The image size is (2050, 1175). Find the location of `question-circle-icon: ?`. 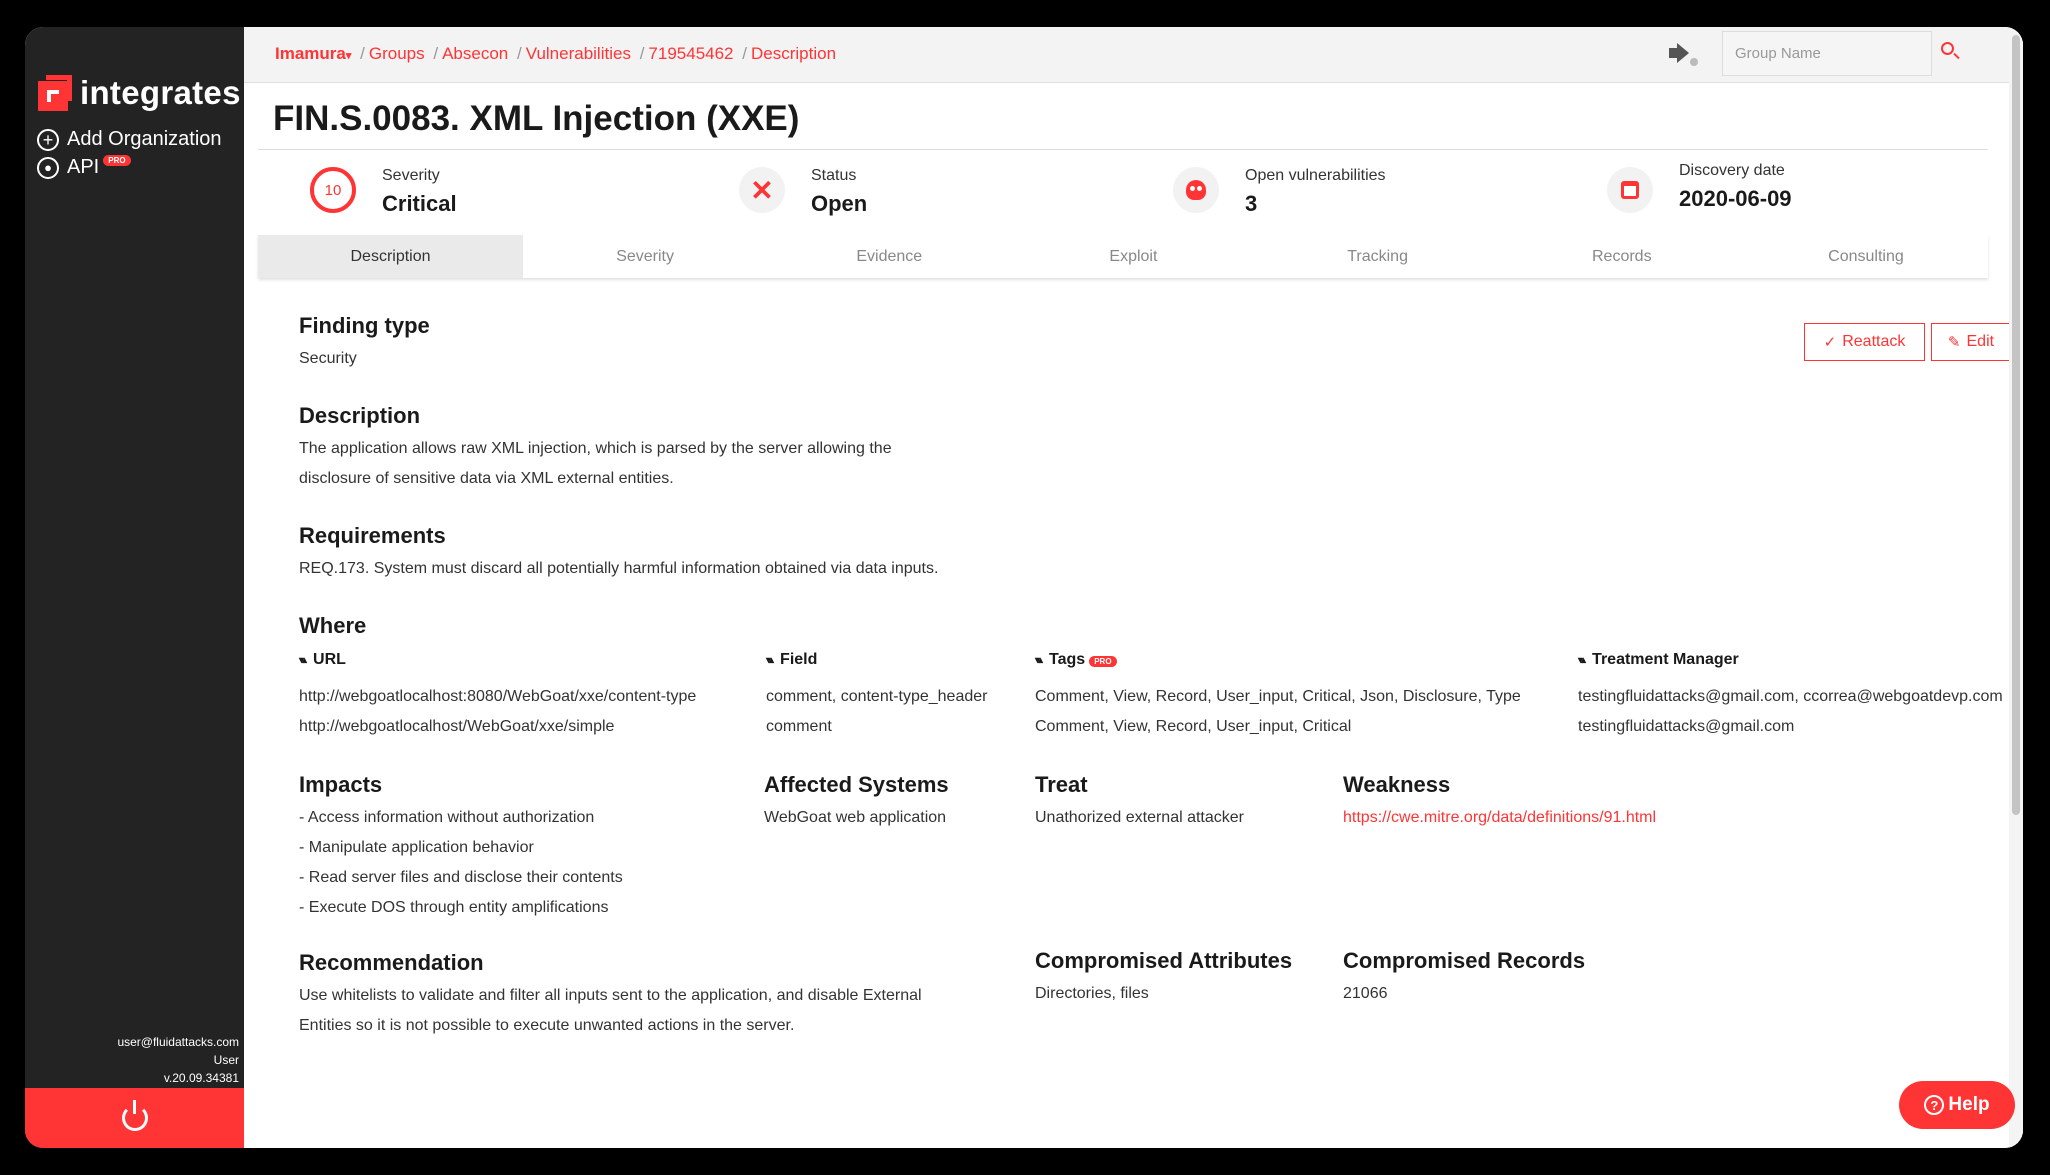

question-circle-icon: ? is located at coordinates (1934, 1105).